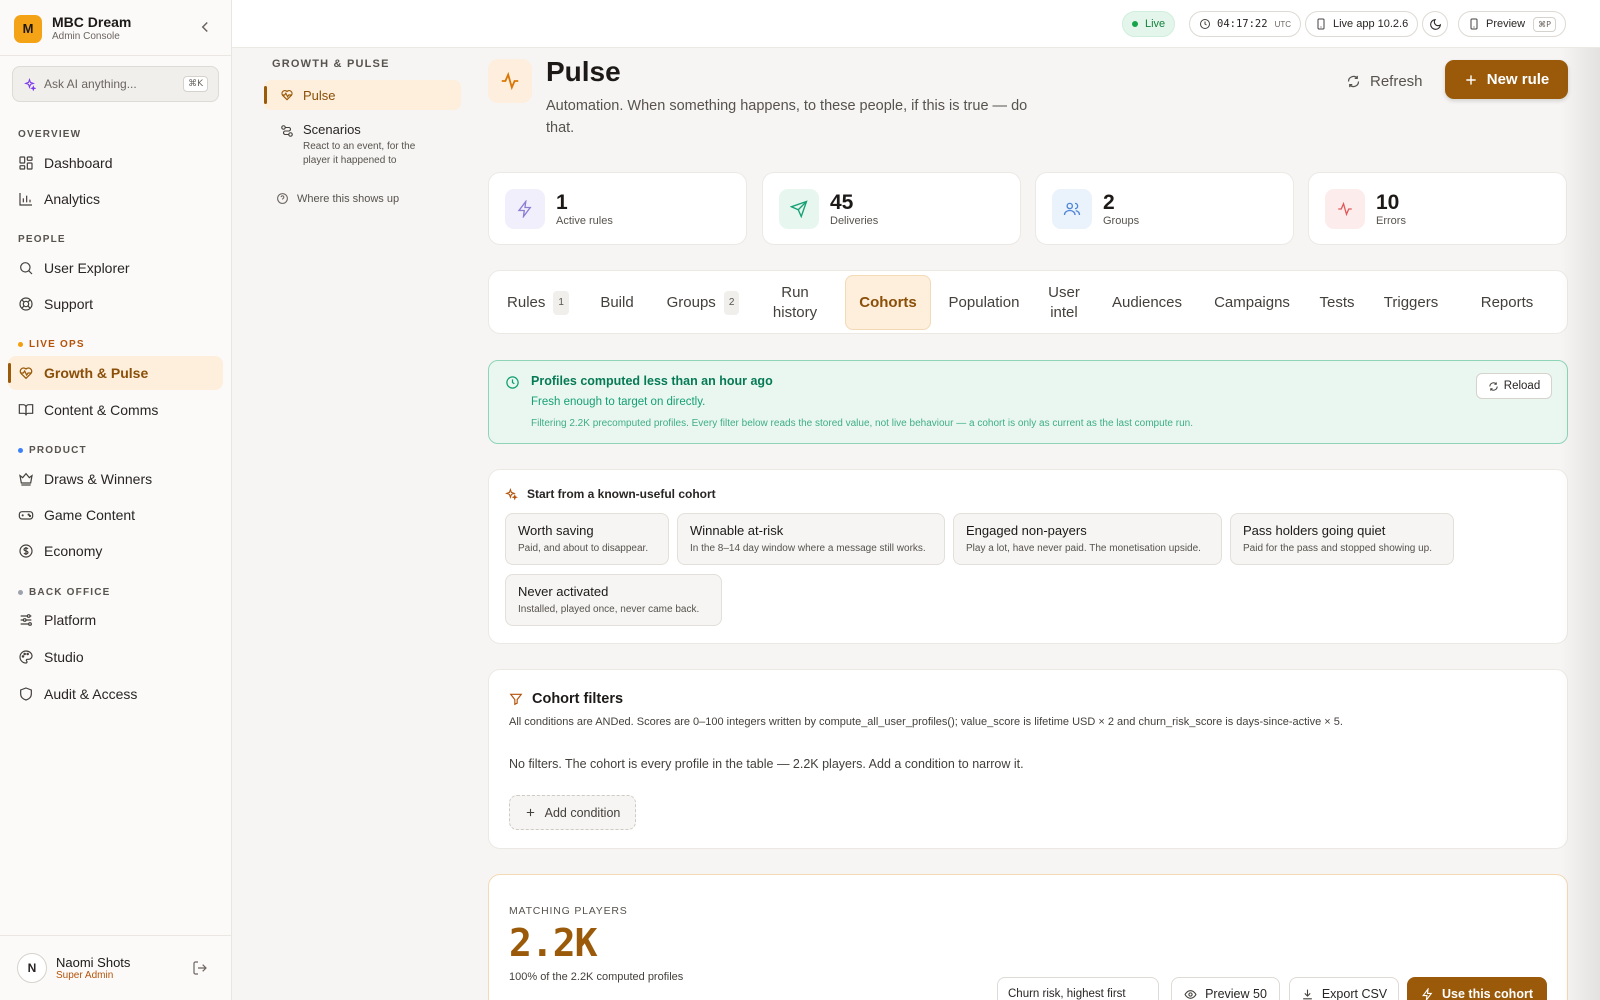 Image resolution: width=1600 pixels, height=1000 pixels. What do you see at coordinates (1225, 988) in the screenshot?
I see `preview-50-button: Preview 50` at bounding box center [1225, 988].